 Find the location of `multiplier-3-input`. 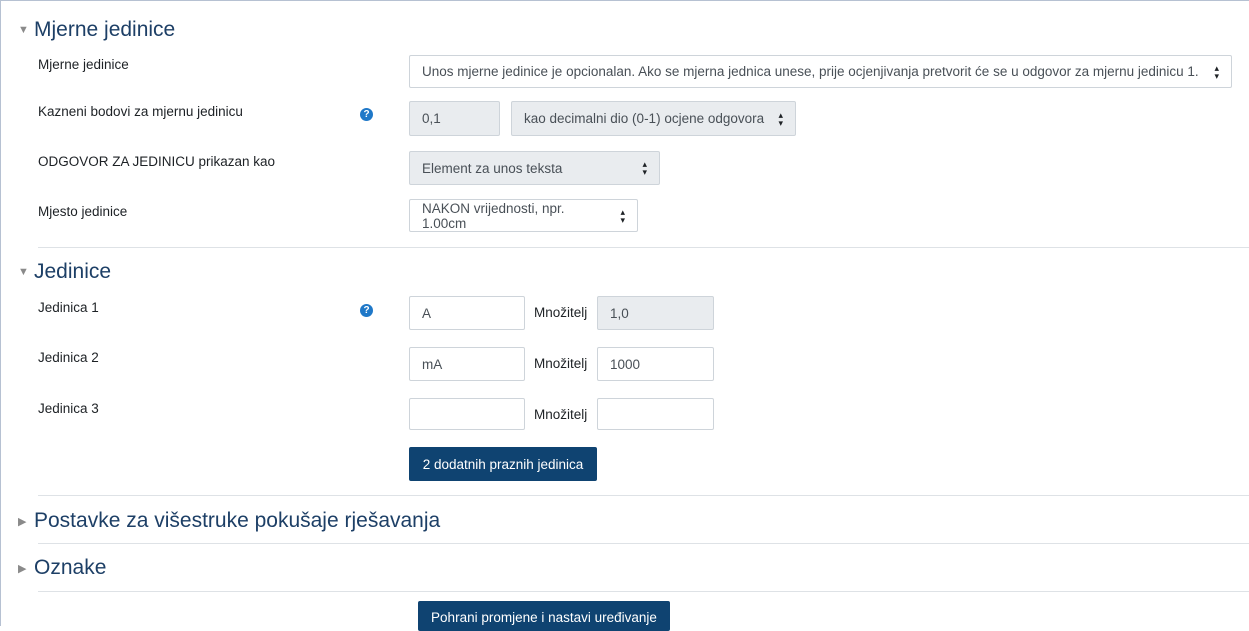

multiplier-3-input is located at coordinates (655, 414).